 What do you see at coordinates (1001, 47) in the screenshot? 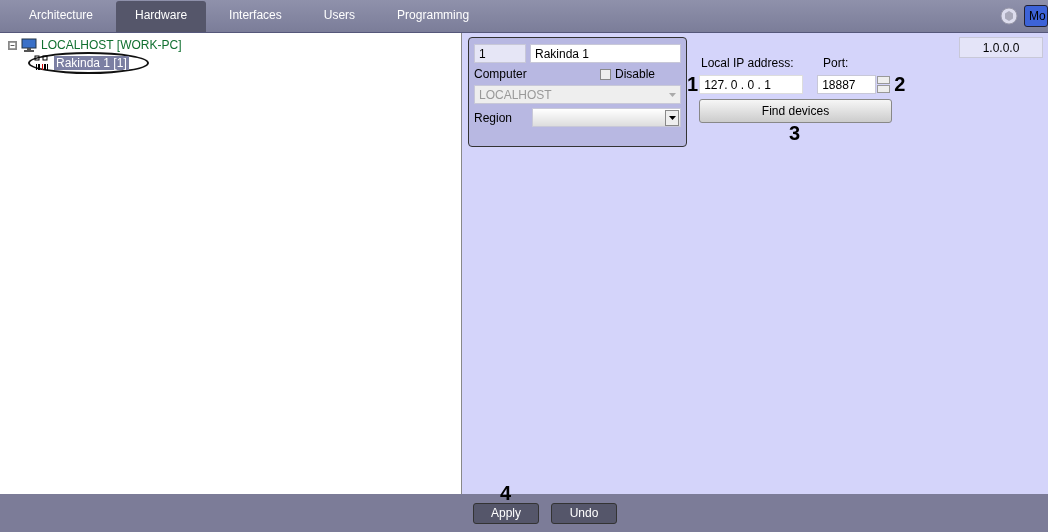
I see `version-field: 1.0.0.0` at bounding box center [1001, 47].